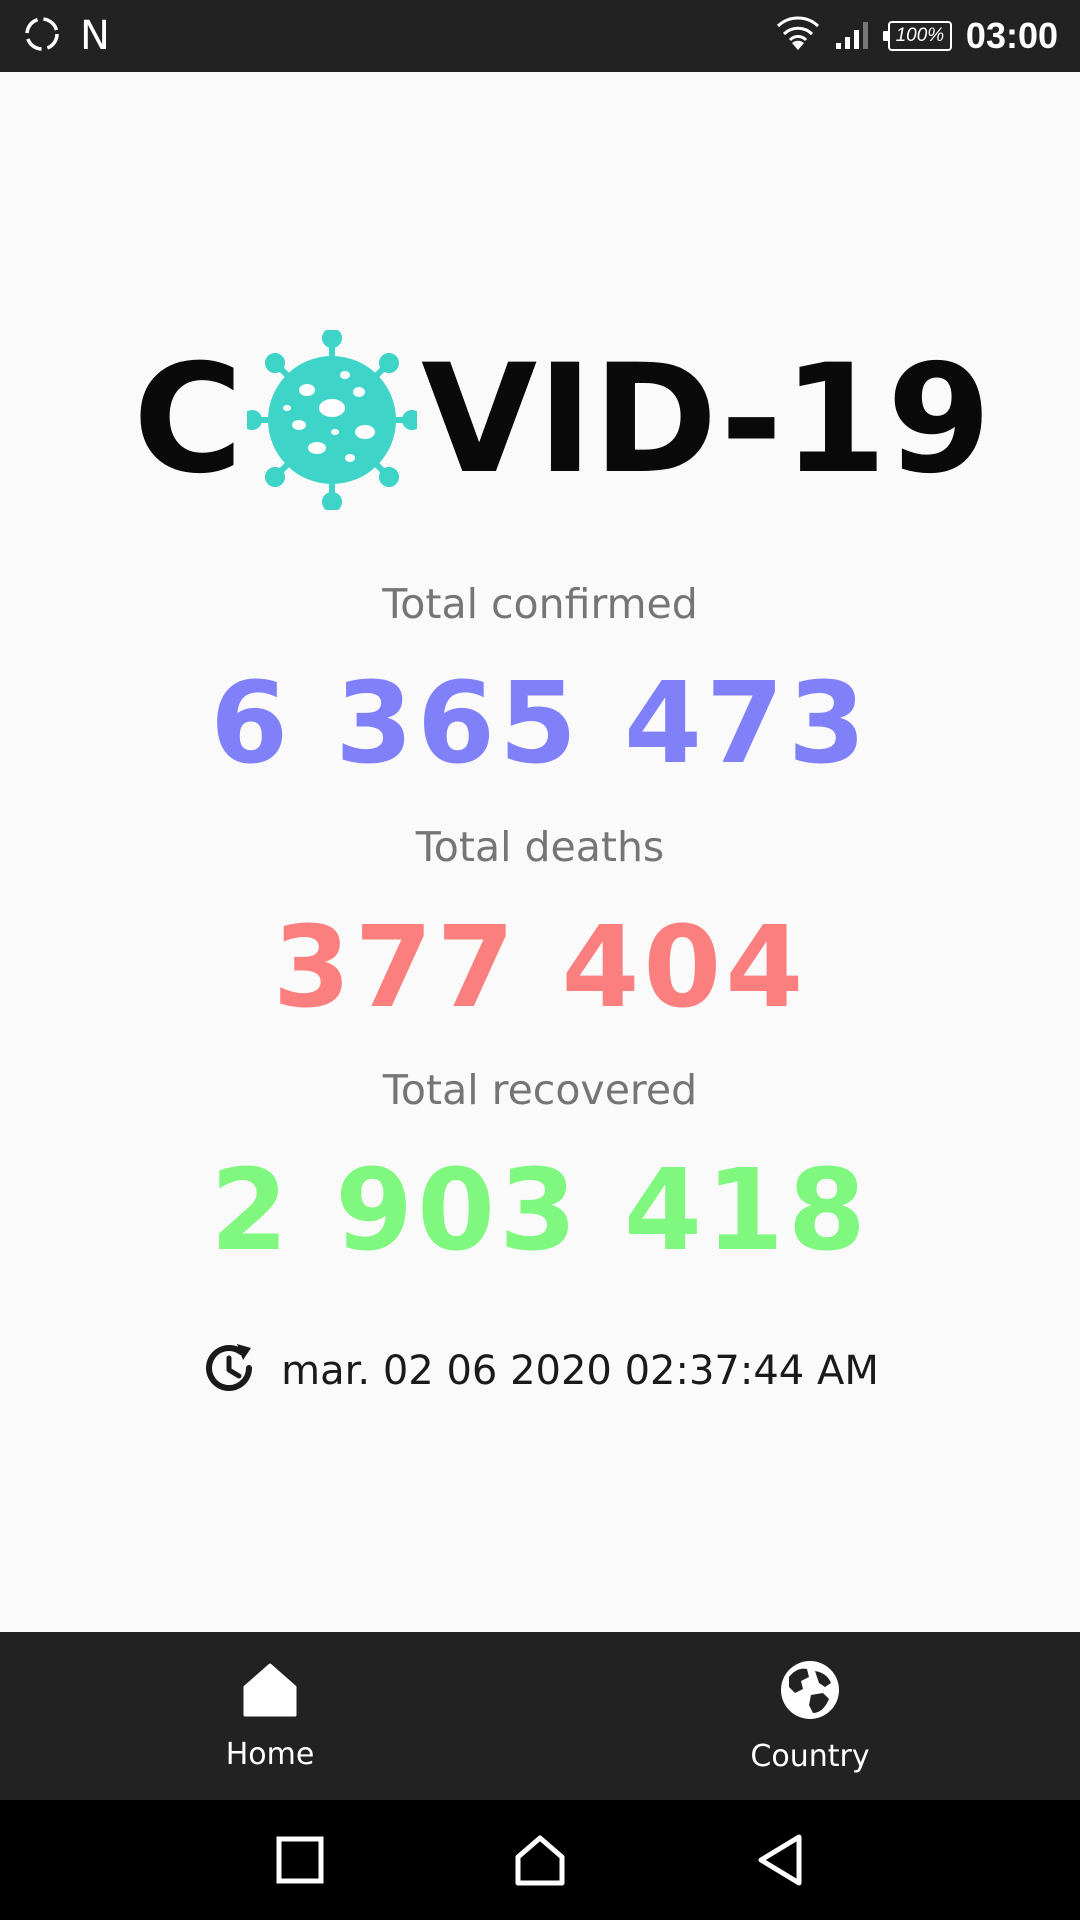  What do you see at coordinates (540, 724) in the screenshot?
I see `confirmed-value: 6 365 473` at bounding box center [540, 724].